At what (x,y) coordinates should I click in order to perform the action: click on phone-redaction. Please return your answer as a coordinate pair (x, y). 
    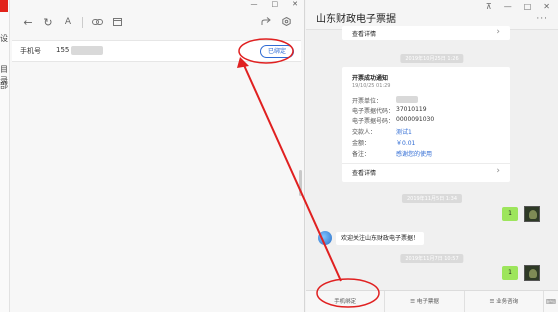
    Looking at the image, I should click on (87, 50).